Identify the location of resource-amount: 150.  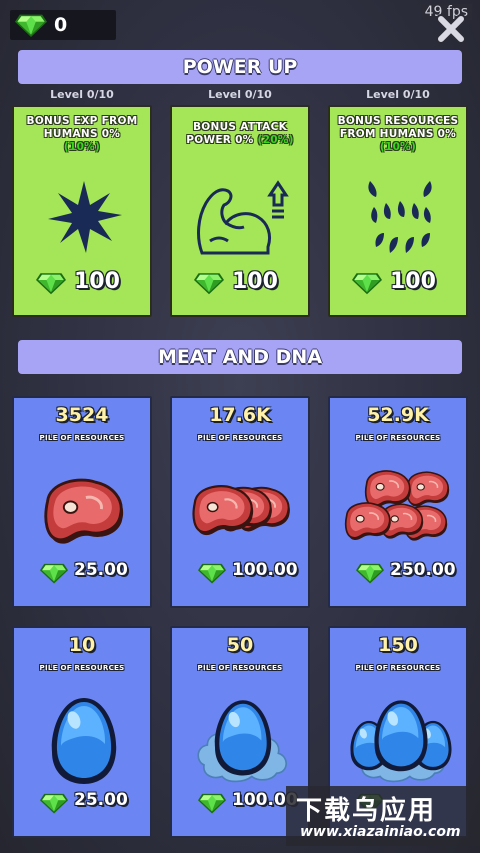
(398, 645).